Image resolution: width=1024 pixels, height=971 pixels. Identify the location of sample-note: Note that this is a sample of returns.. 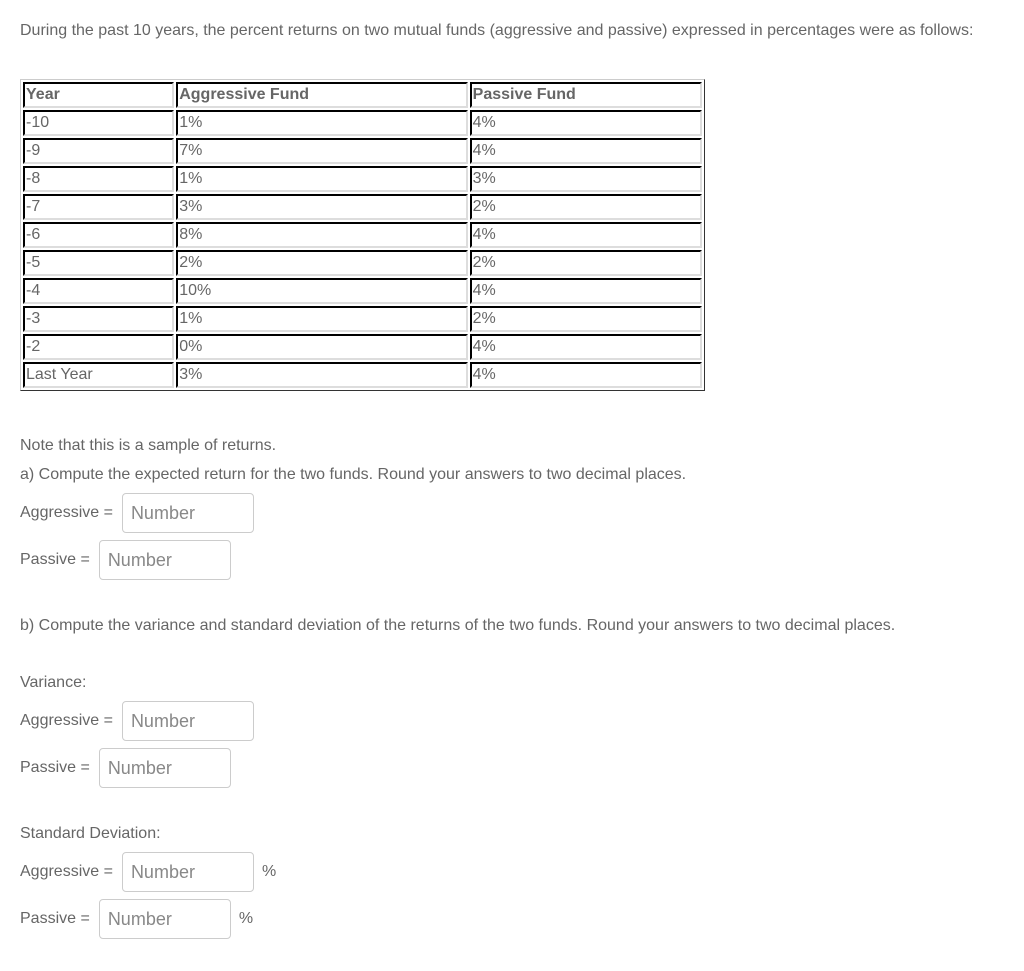
(148, 445).